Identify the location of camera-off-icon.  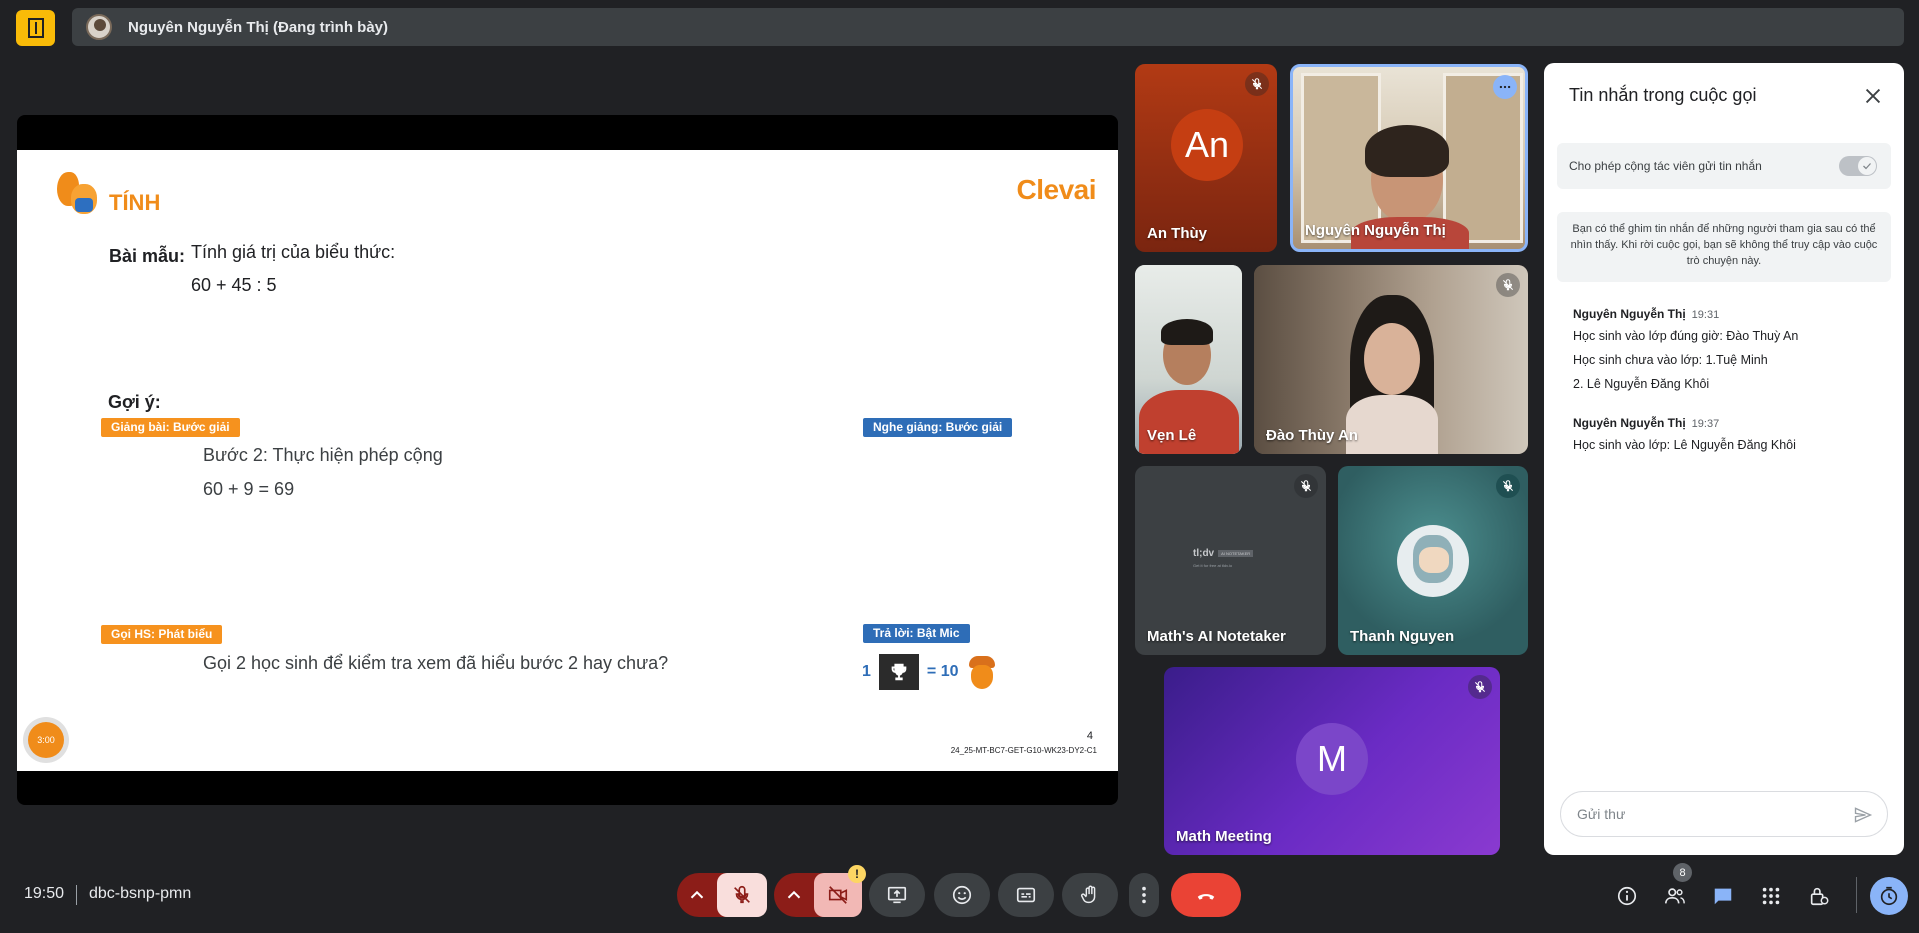
(838, 895).